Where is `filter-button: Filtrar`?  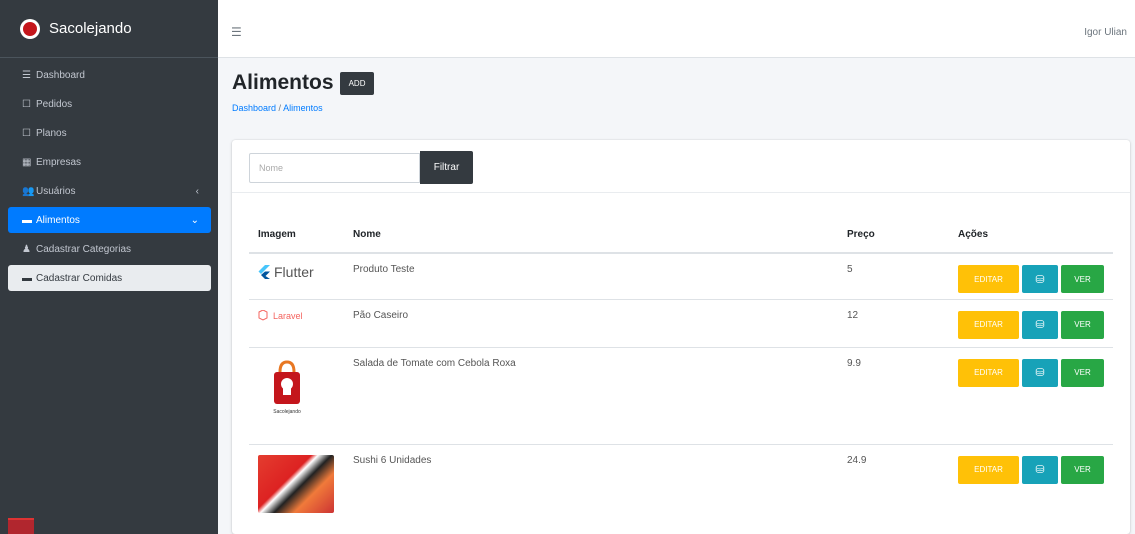 filter-button: Filtrar is located at coordinates (446, 167).